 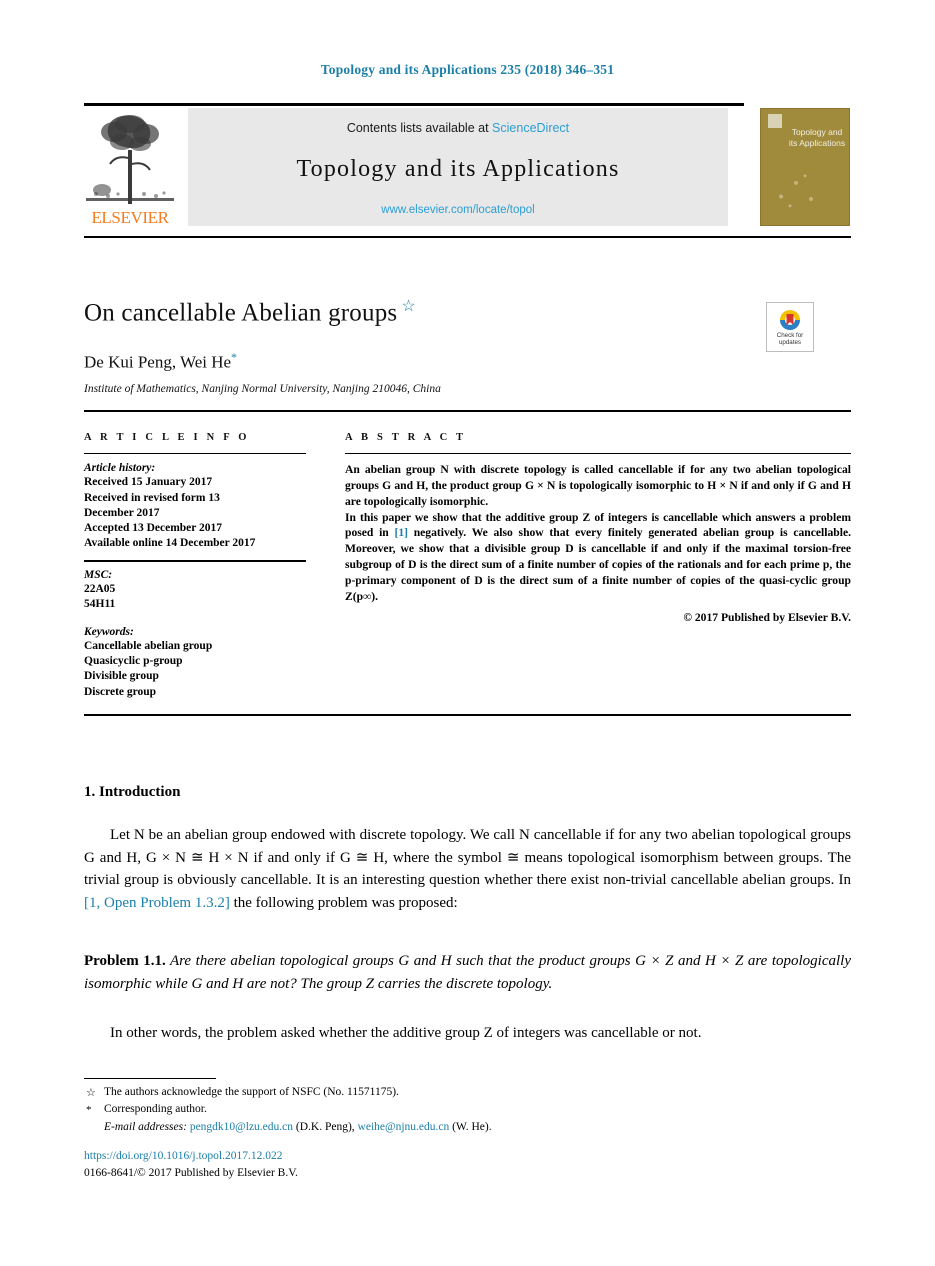 I want to click on crossmark-line2: updates, so click(x=790, y=343).